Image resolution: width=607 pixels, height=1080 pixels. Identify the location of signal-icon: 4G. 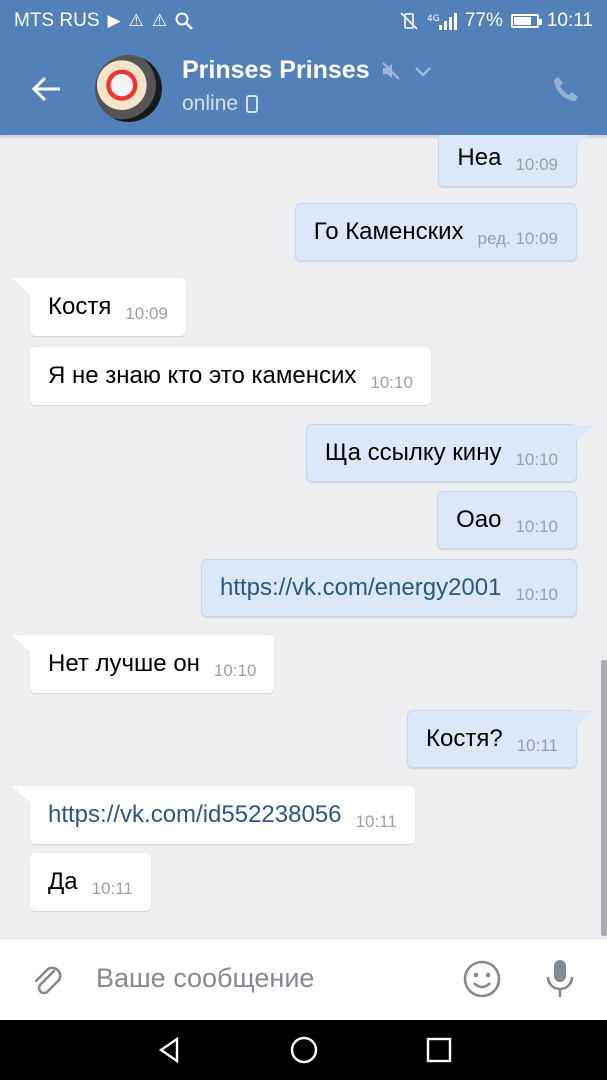
(442, 21).